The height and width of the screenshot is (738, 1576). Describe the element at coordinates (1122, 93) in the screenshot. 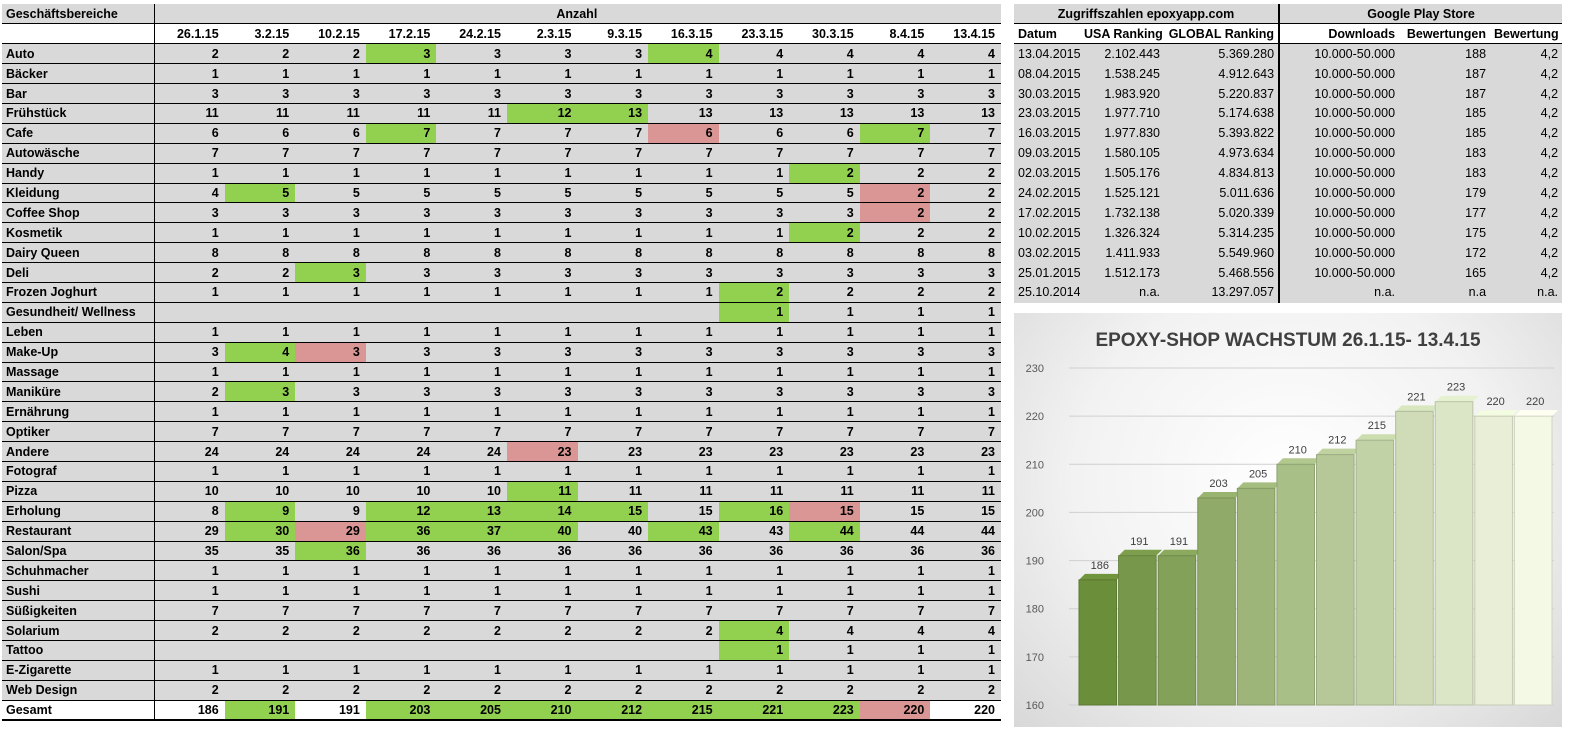

I see `stats-cell: 1.983.920` at that location.